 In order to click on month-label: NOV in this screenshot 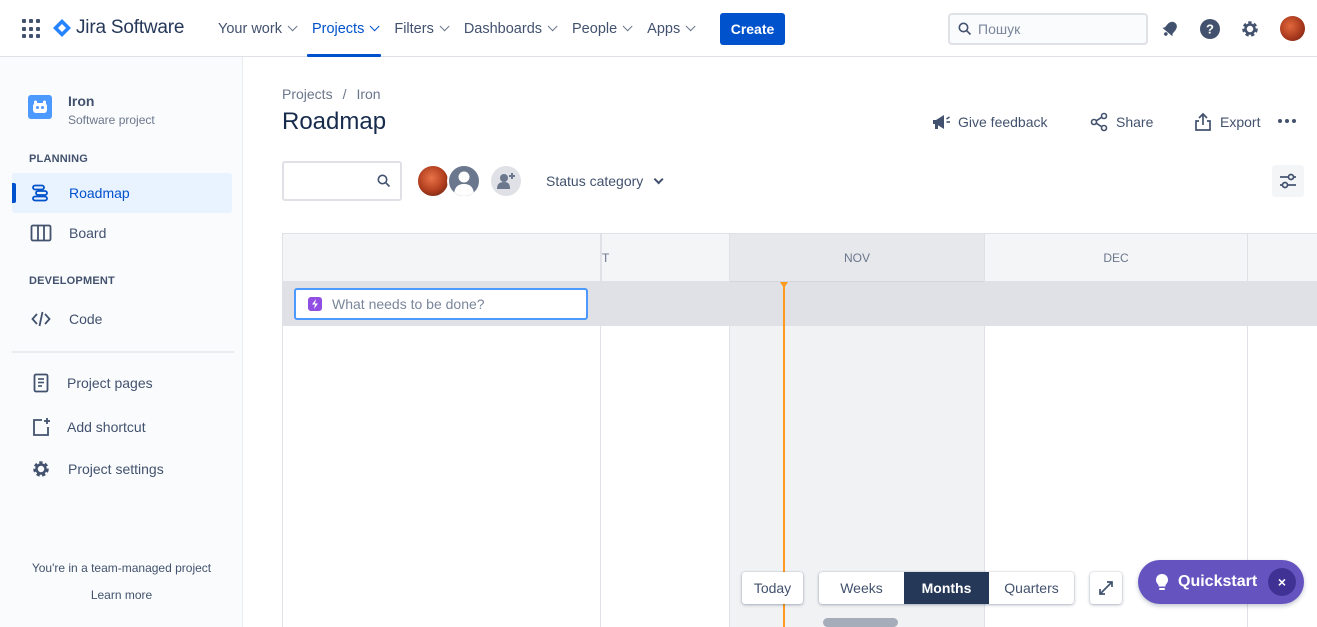, I will do `click(856, 258)`.